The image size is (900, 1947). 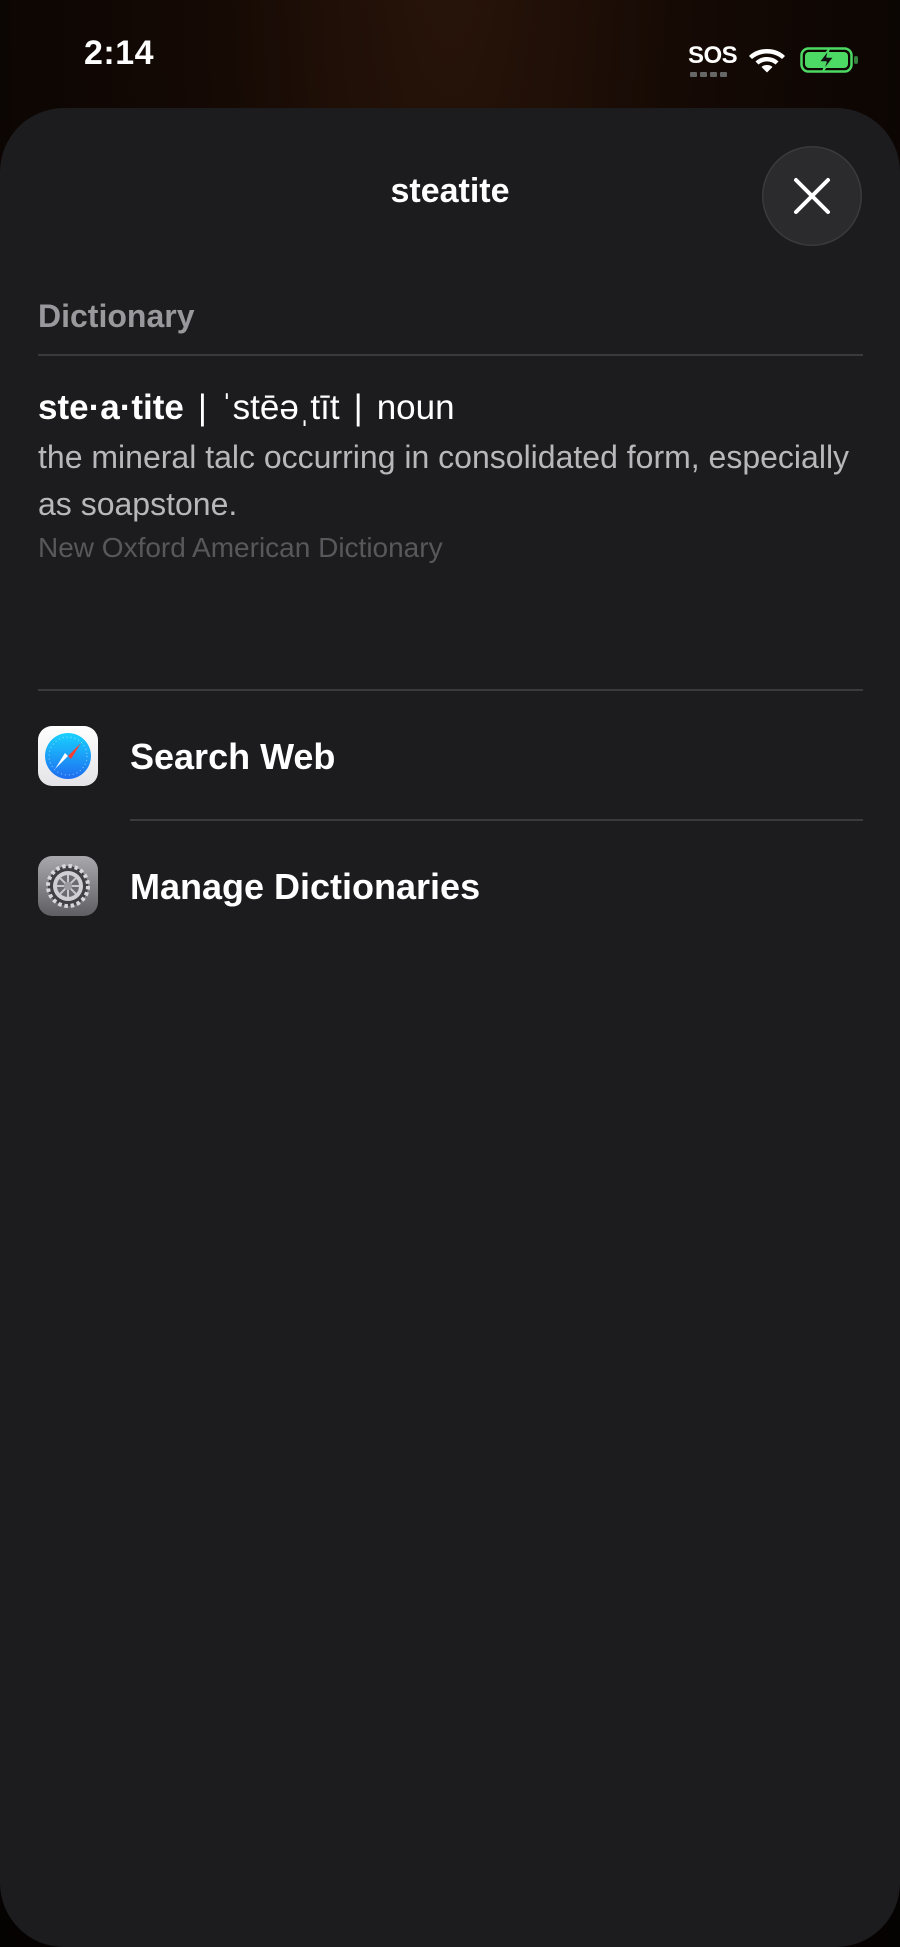 I want to click on part-of-speech: noun, so click(x=415, y=407).